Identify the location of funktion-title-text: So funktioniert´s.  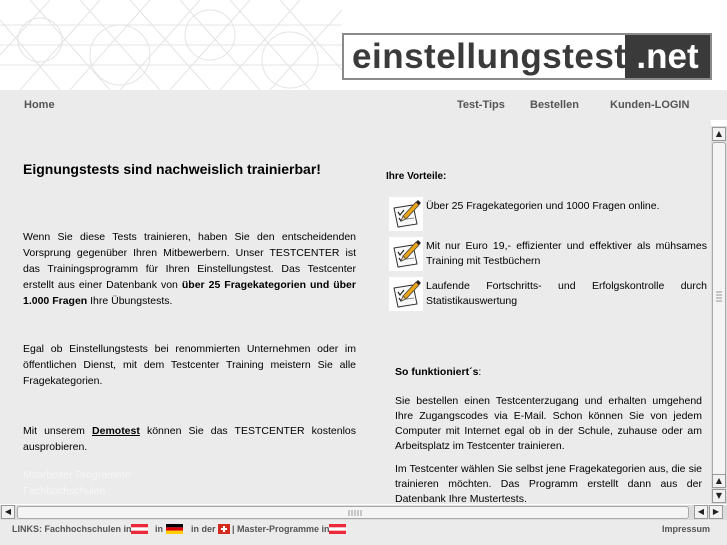
(437, 372).